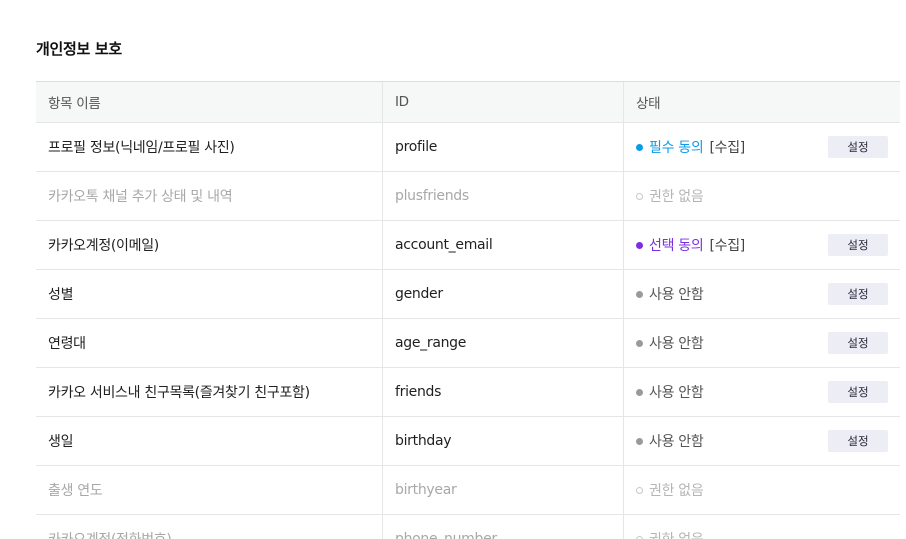 The height and width of the screenshot is (539, 906). Describe the element at coordinates (503, 245) in the screenshot. I see `item-id: account_email` at that location.